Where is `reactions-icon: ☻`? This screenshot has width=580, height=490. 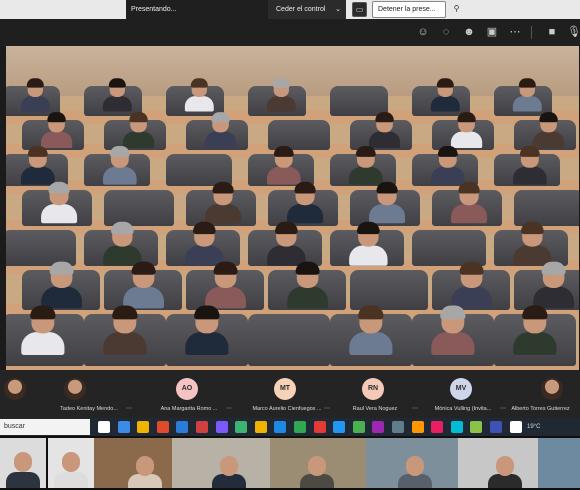
reactions-icon: ☻ is located at coordinates (469, 32).